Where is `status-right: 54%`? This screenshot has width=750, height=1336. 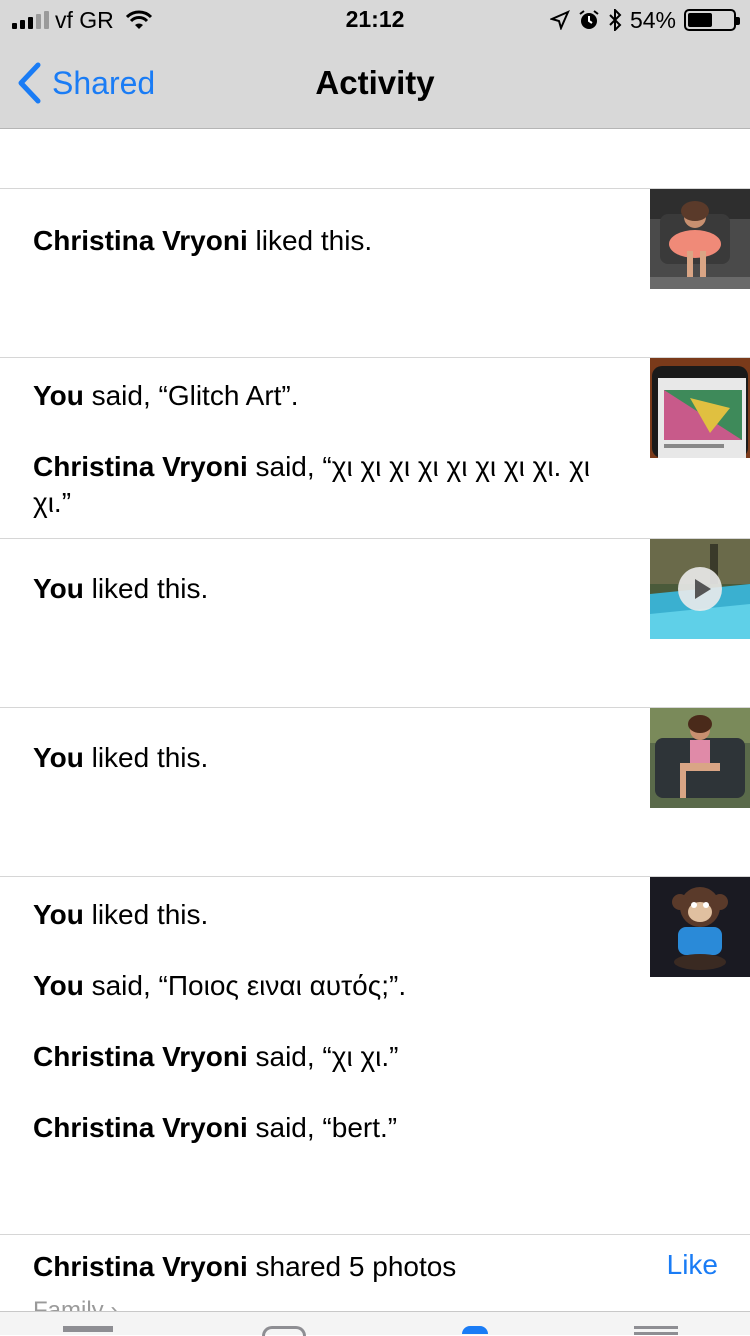
status-right: 54% is located at coordinates (644, 20).